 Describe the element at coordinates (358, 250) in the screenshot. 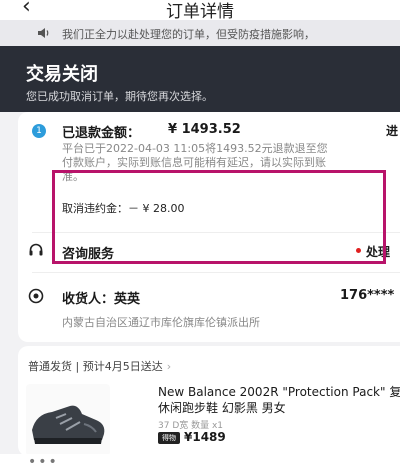

I see `status-dot` at that location.